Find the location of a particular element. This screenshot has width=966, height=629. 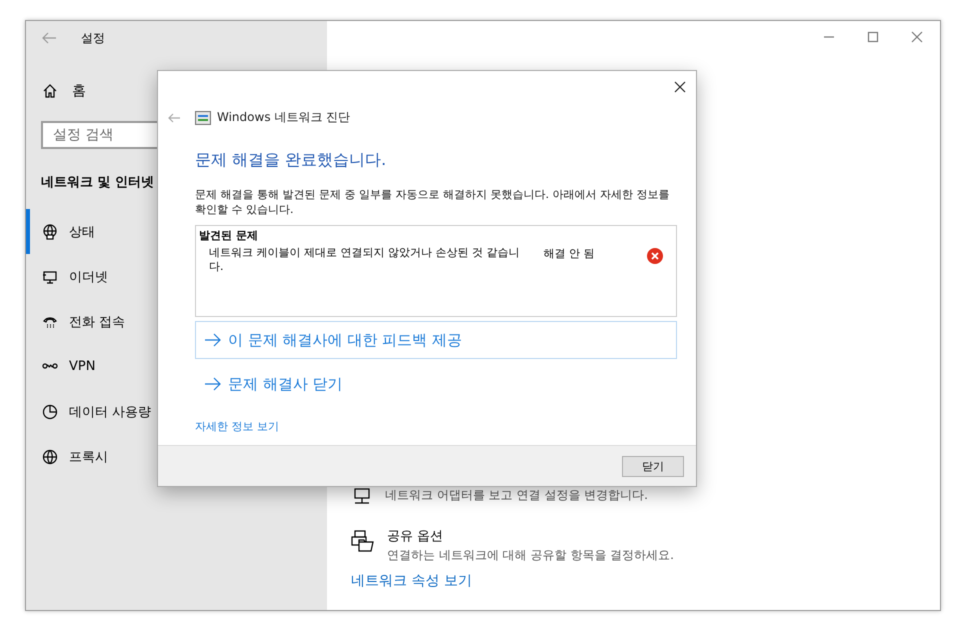

dialog-title: Windows 네트워크 진단 is located at coordinates (283, 117).